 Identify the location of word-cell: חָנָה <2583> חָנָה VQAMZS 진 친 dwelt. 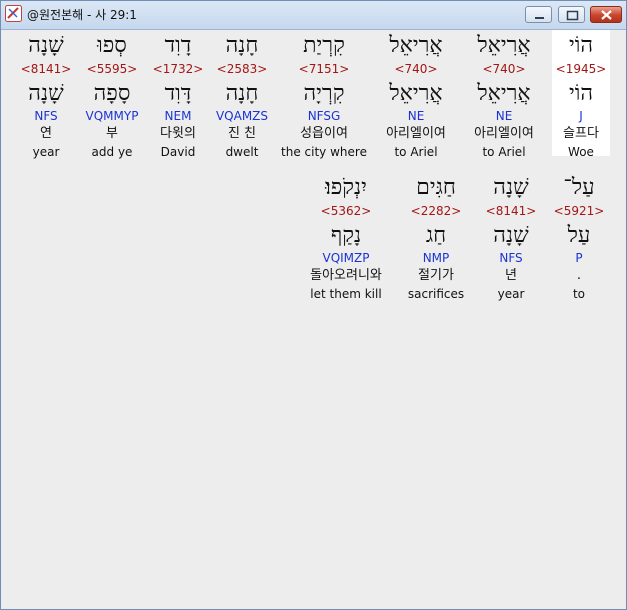
(242, 95).